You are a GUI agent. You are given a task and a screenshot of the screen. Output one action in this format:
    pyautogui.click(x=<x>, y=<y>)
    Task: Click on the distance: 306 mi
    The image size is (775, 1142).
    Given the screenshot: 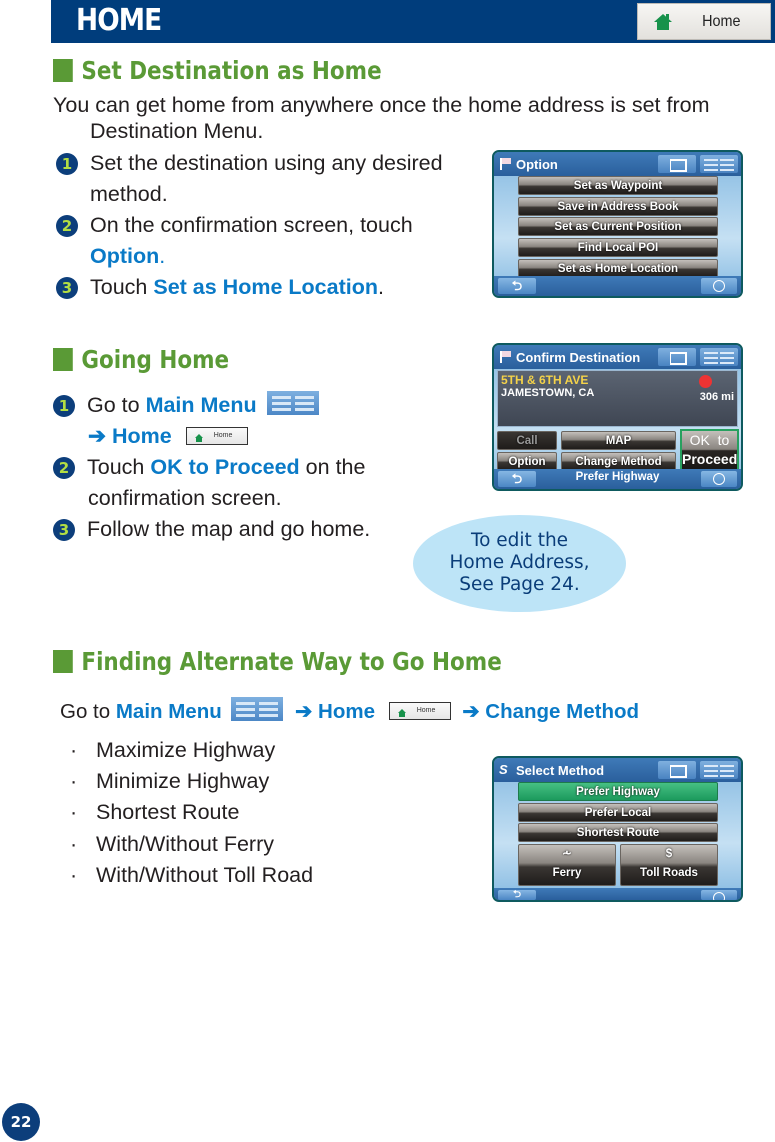 What is the action you would take?
    pyautogui.click(x=716, y=397)
    